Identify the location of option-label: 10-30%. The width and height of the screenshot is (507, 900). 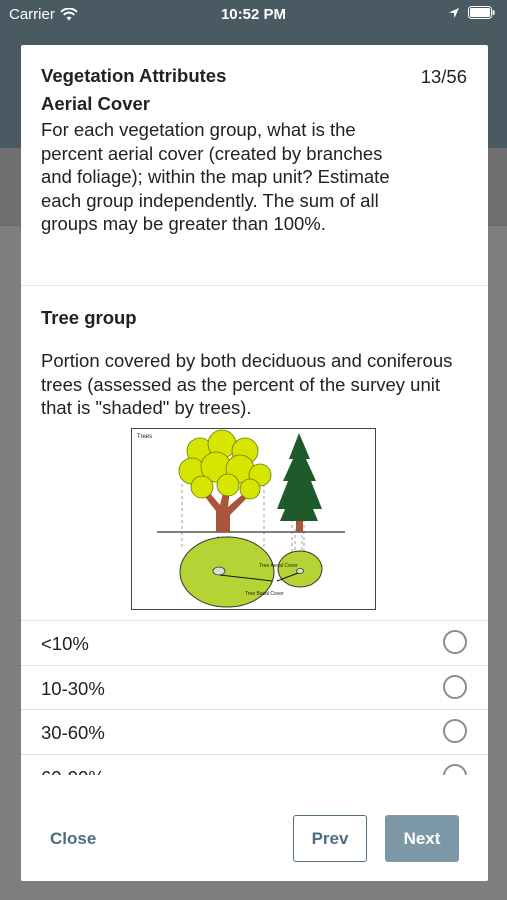
(73, 688).